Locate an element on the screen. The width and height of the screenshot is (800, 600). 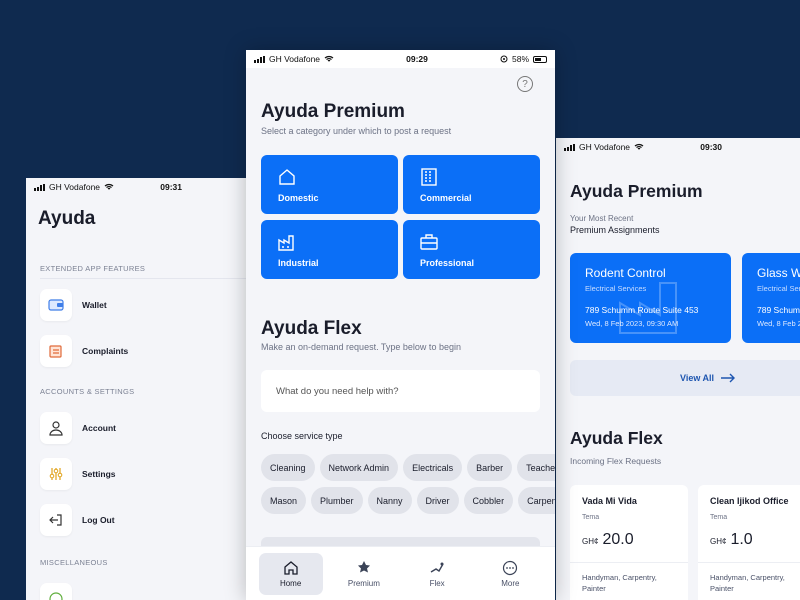
assignment-address: 789 Schumm Route Suite 453 is located at coordinates (778, 310).